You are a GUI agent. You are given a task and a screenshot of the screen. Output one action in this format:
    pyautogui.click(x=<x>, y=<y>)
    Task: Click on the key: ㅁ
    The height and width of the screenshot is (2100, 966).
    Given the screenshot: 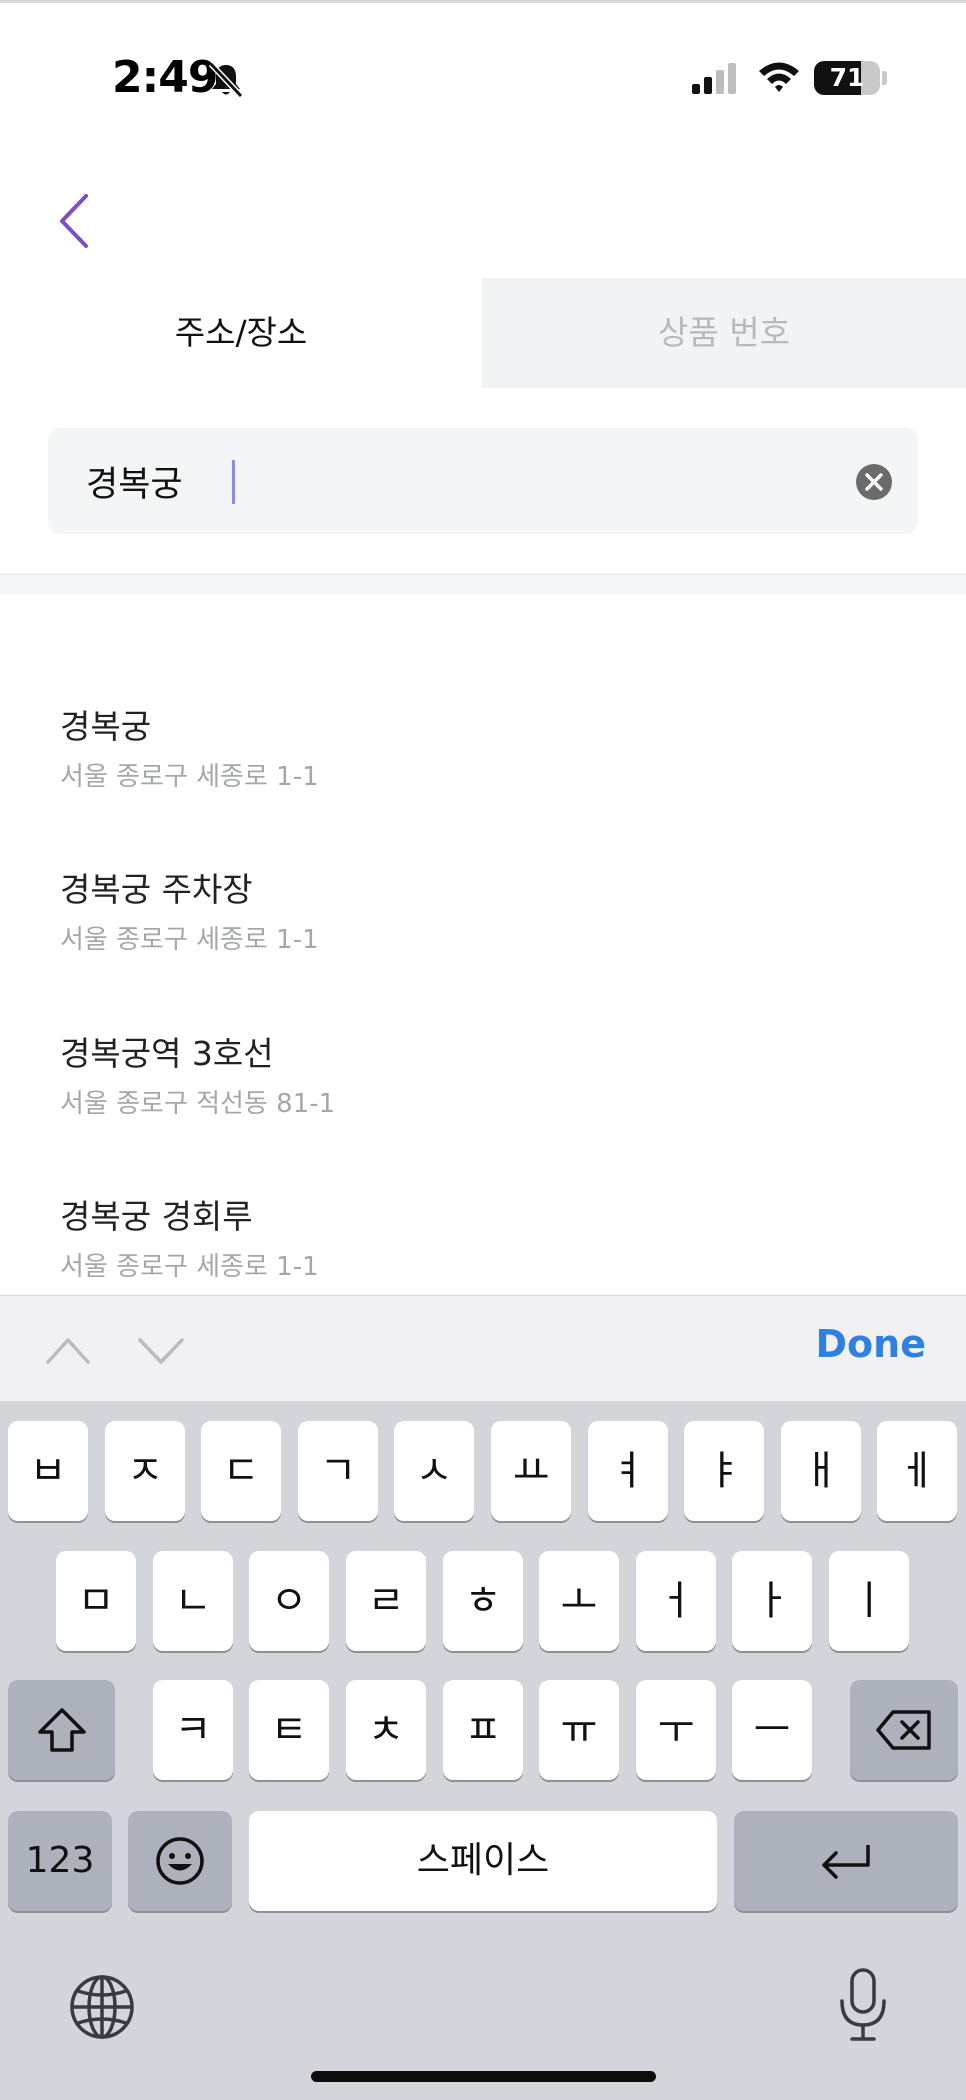 What is the action you would take?
    pyautogui.click(x=96, y=1601)
    